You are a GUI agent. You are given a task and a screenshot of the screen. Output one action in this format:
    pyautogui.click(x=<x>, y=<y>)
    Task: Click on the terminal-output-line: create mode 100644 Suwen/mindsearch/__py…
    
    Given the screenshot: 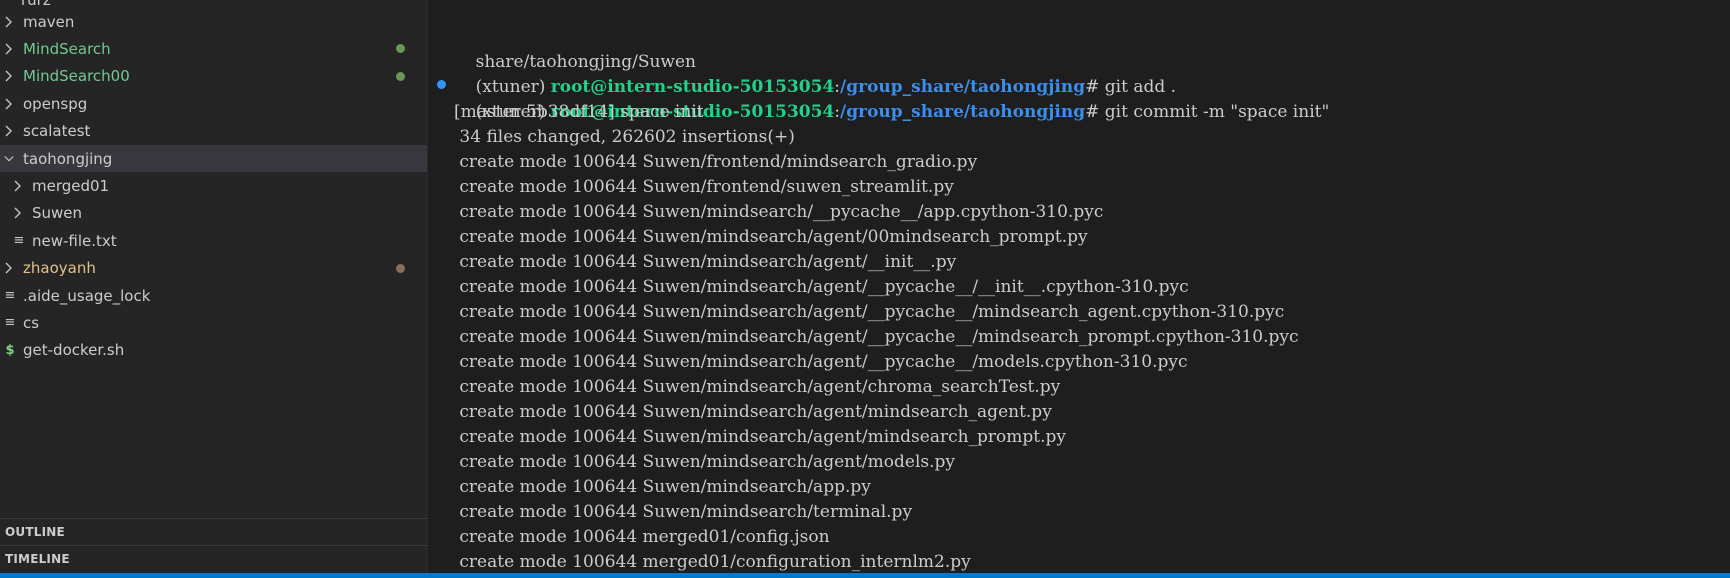 What is the action you would take?
    pyautogui.click(x=779, y=212)
    